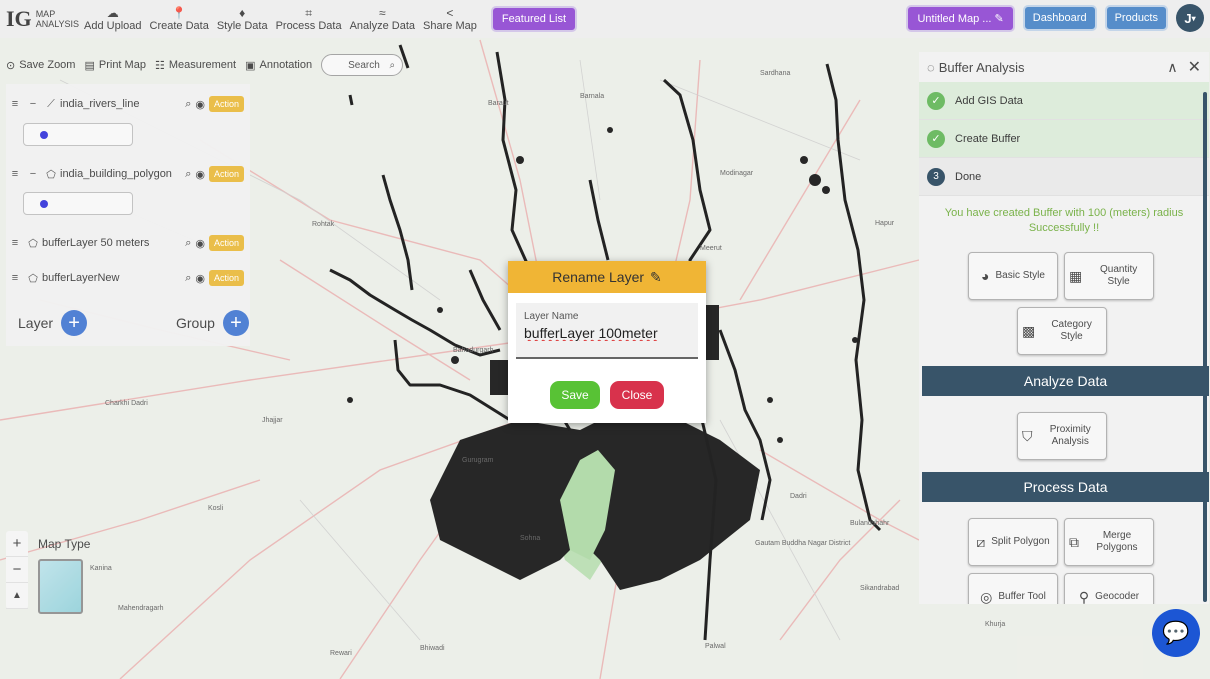 This screenshot has width=1210, height=679. What do you see at coordinates (530, 538) in the screenshot?
I see `svg-text: Sohna` at bounding box center [530, 538].